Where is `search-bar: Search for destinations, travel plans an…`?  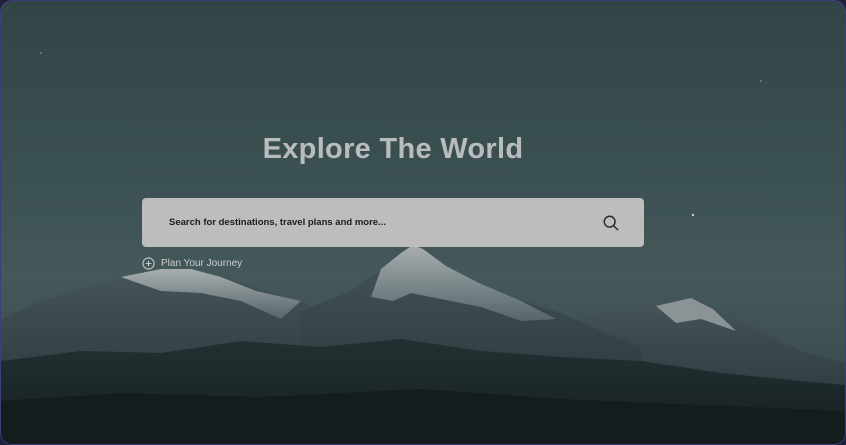
search-bar: Search for destinations, travel plans an… is located at coordinates (393, 222).